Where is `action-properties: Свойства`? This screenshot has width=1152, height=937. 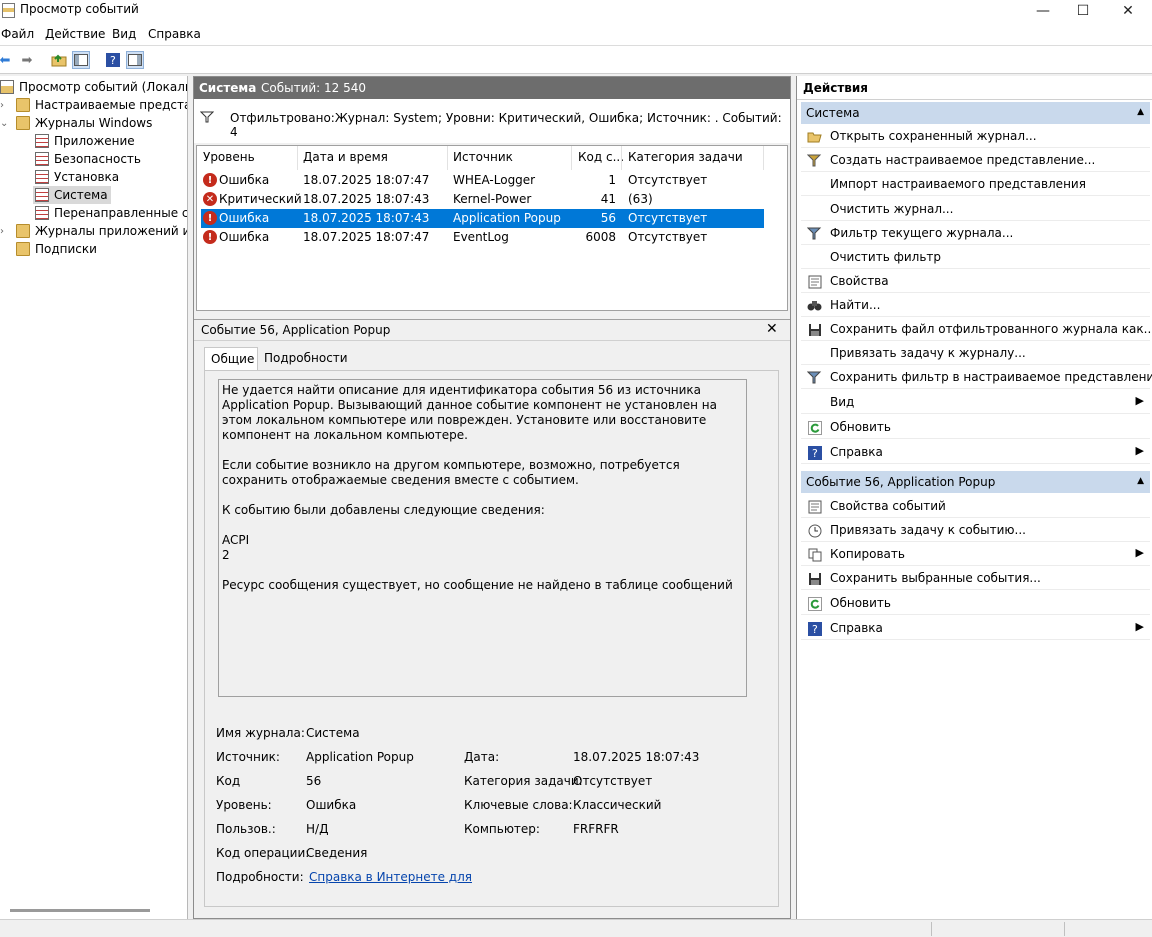
action-properties: Свойства is located at coordinates (975, 281).